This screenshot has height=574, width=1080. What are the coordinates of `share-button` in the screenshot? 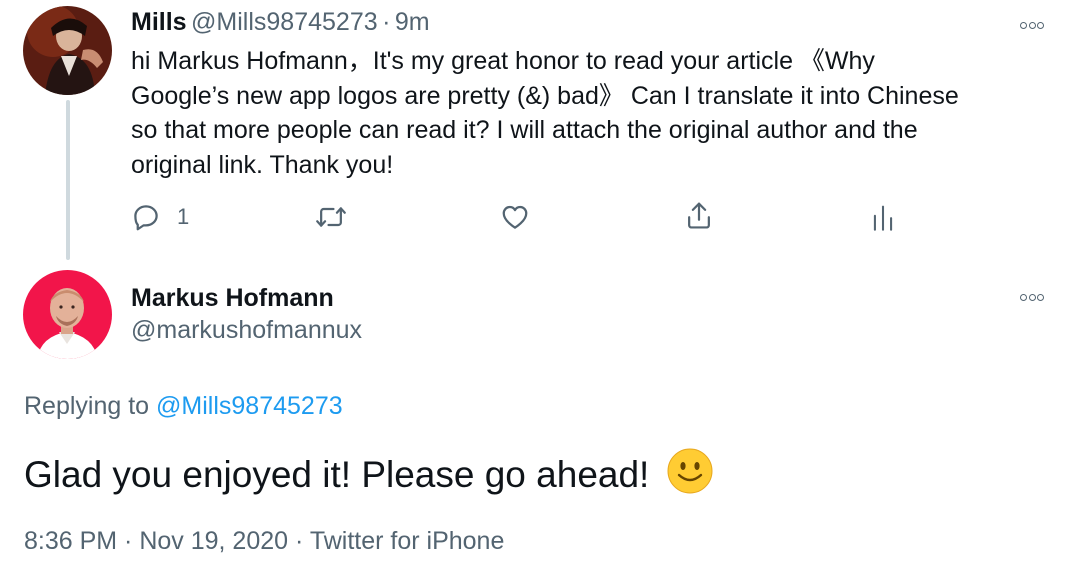 It's located at (699, 216).